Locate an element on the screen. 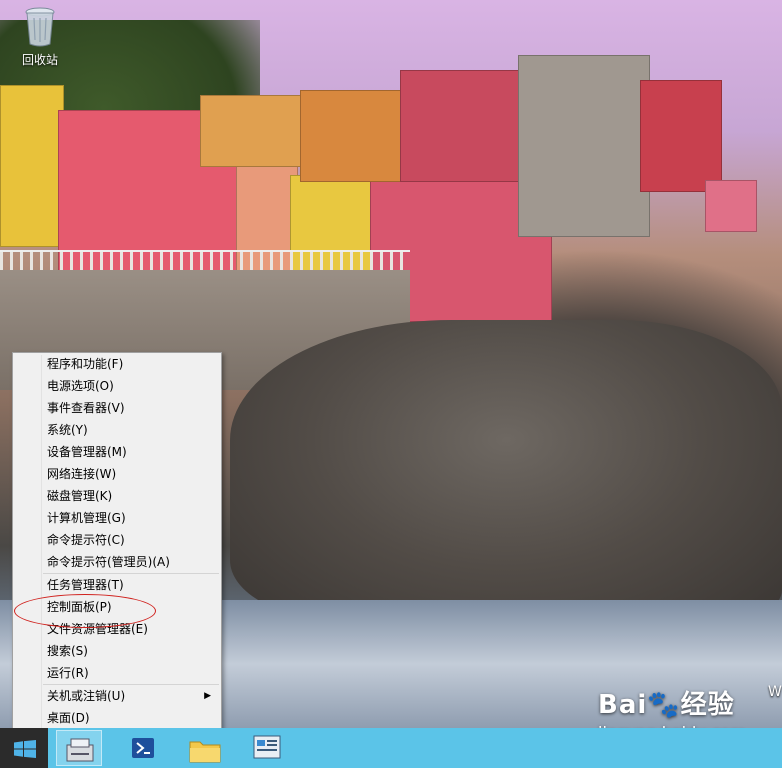  menu-item-label: 系统(Y) is located at coordinates (67, 430).